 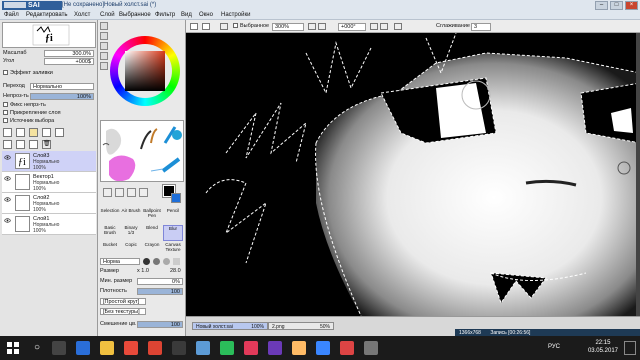 I want to click on tool-blend: Blend, so click(x=152, y=233).